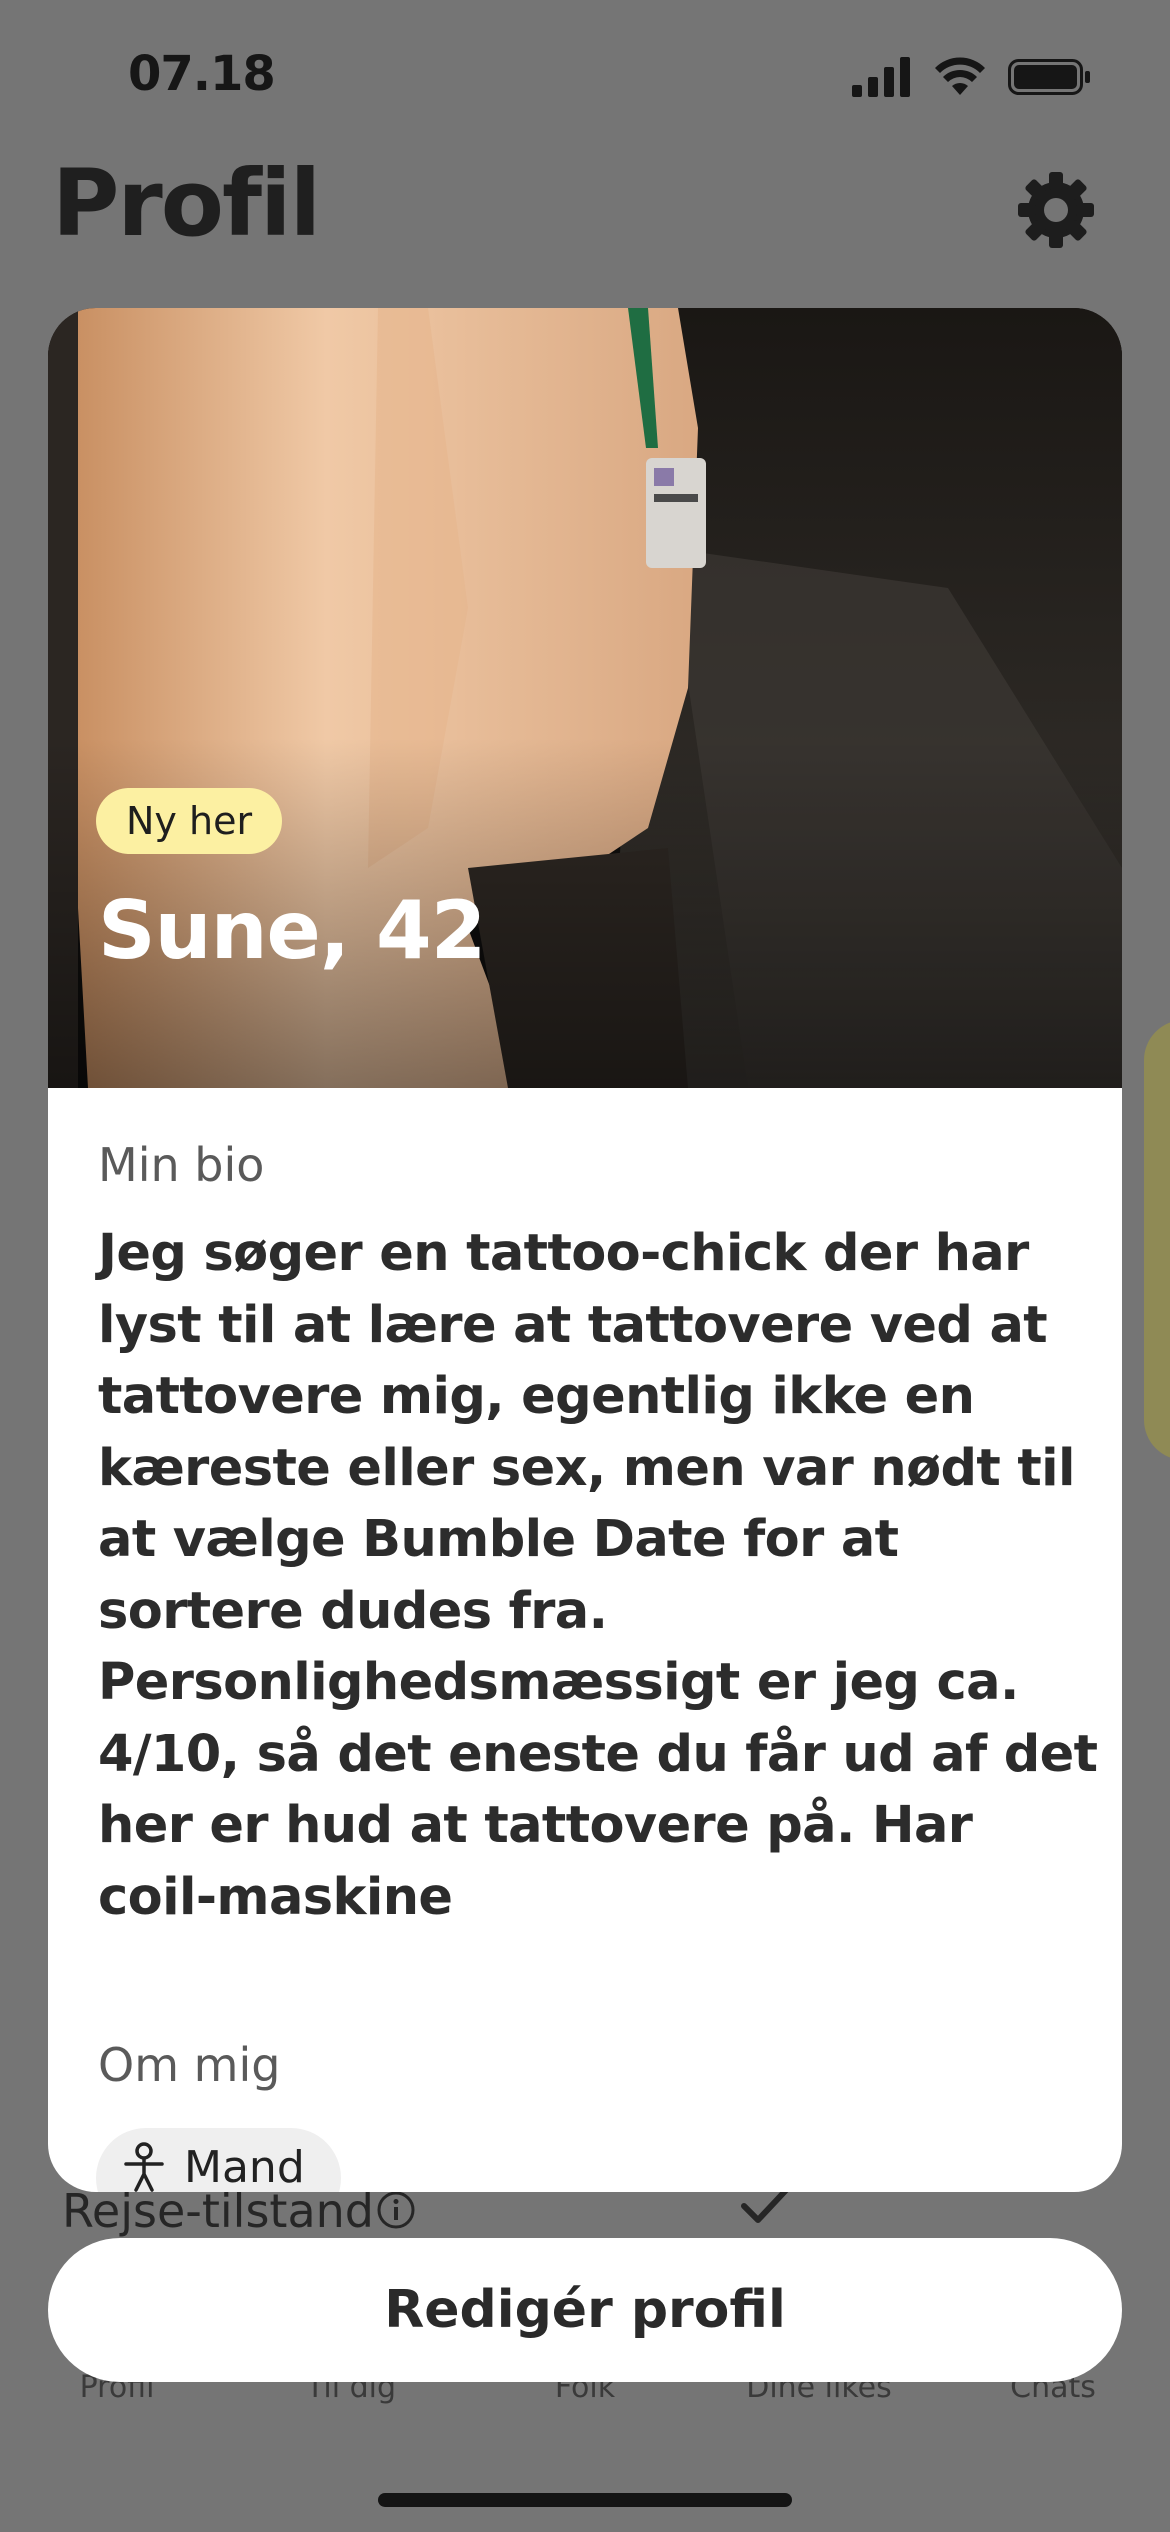 The width and height of the screenshot is (1170, 2532). I want to click on battery-icon, so click(1049, 77).